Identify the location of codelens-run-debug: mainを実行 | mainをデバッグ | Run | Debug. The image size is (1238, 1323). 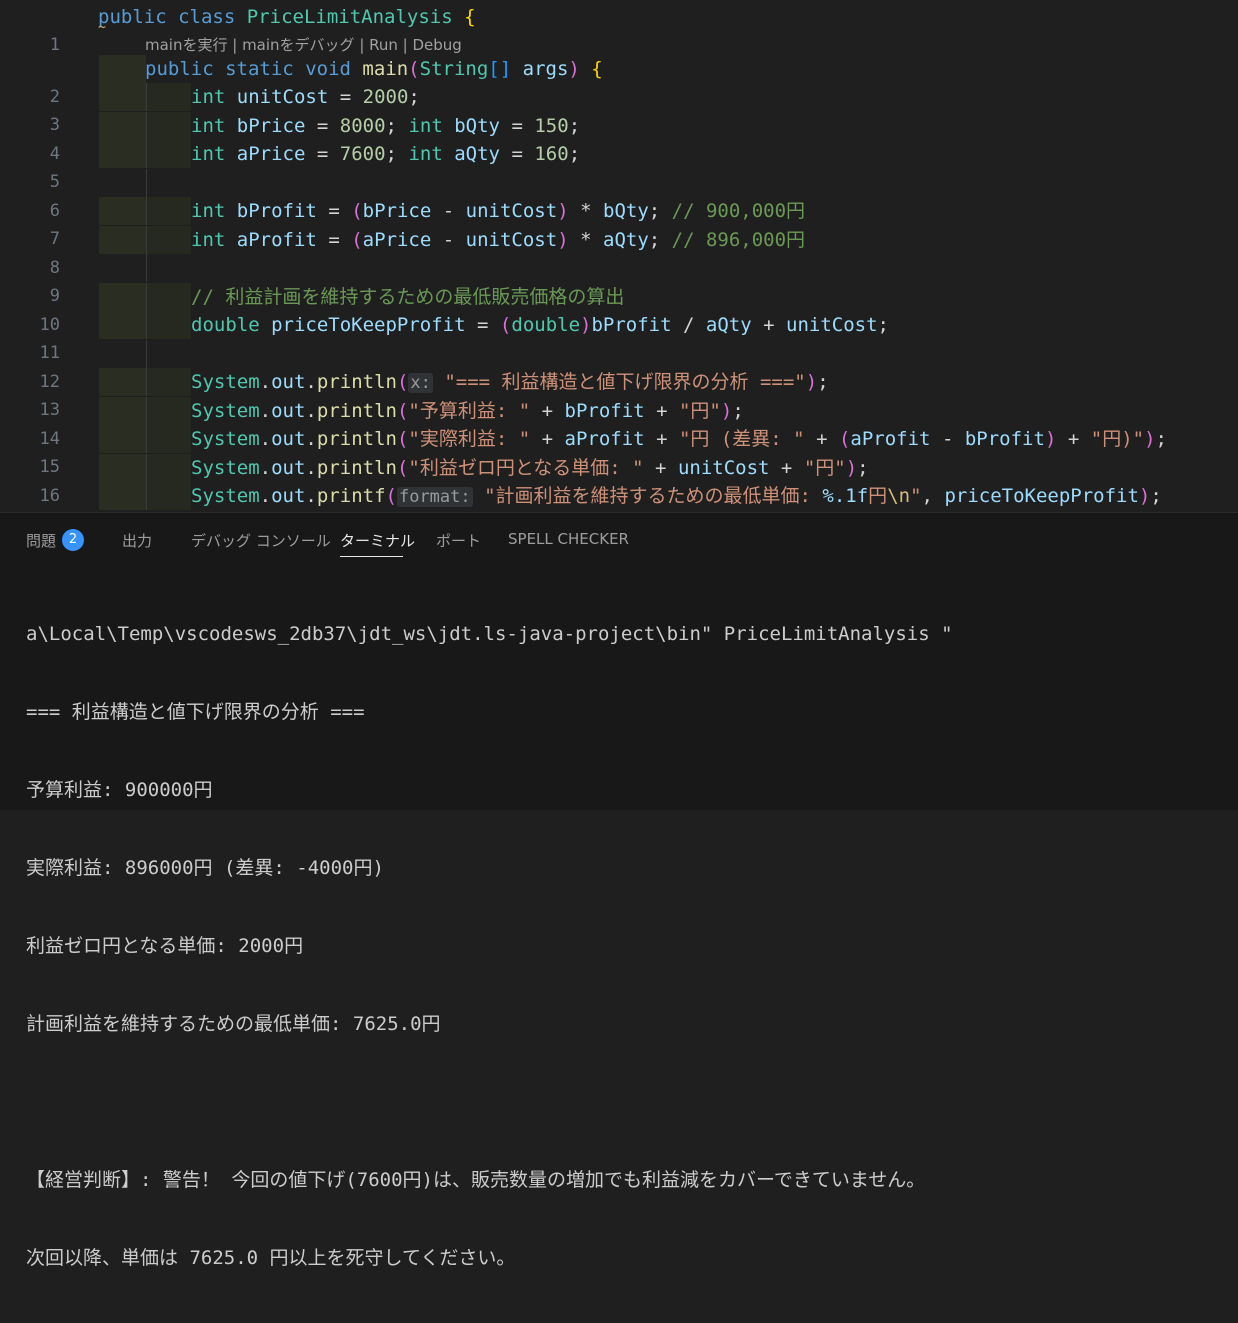
(303, 44).